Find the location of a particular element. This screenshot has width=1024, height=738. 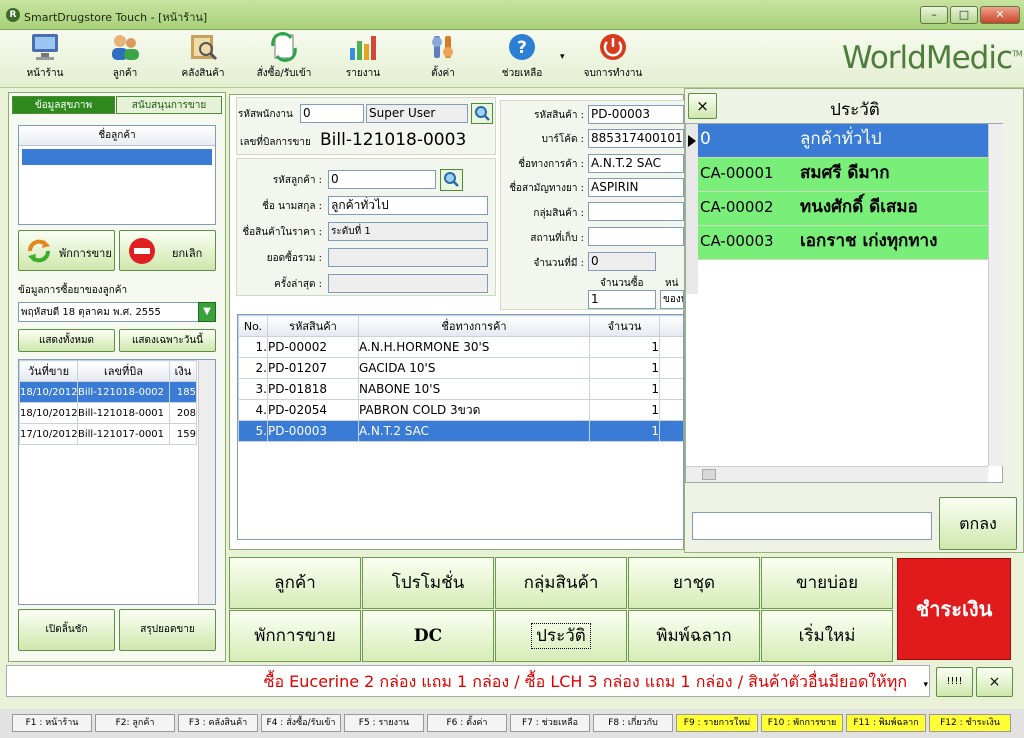

item-row: 3. PD-01818 NABONE 10'S 1 is located at coordinates (460, 389).